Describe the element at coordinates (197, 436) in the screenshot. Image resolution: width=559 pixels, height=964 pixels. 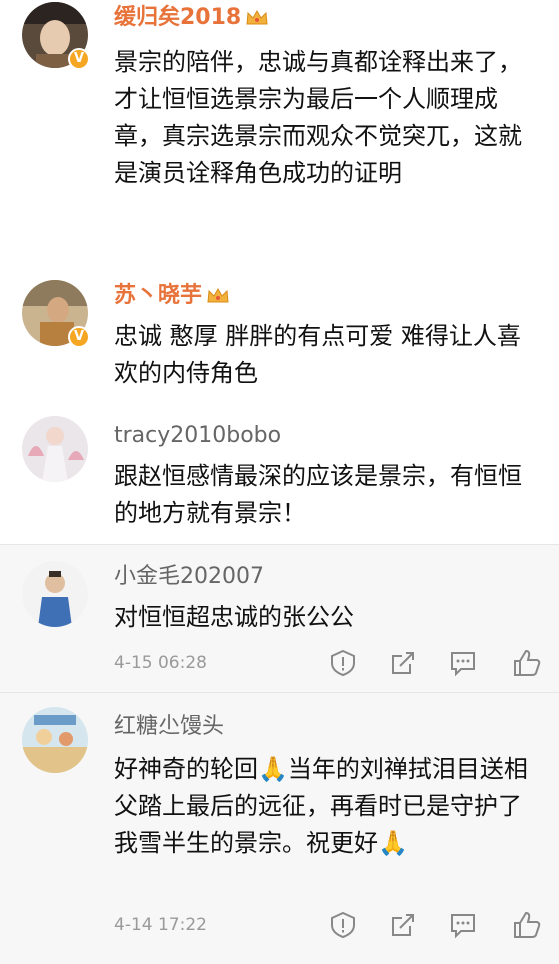
I see `username: tracy2010bobo` at that location.